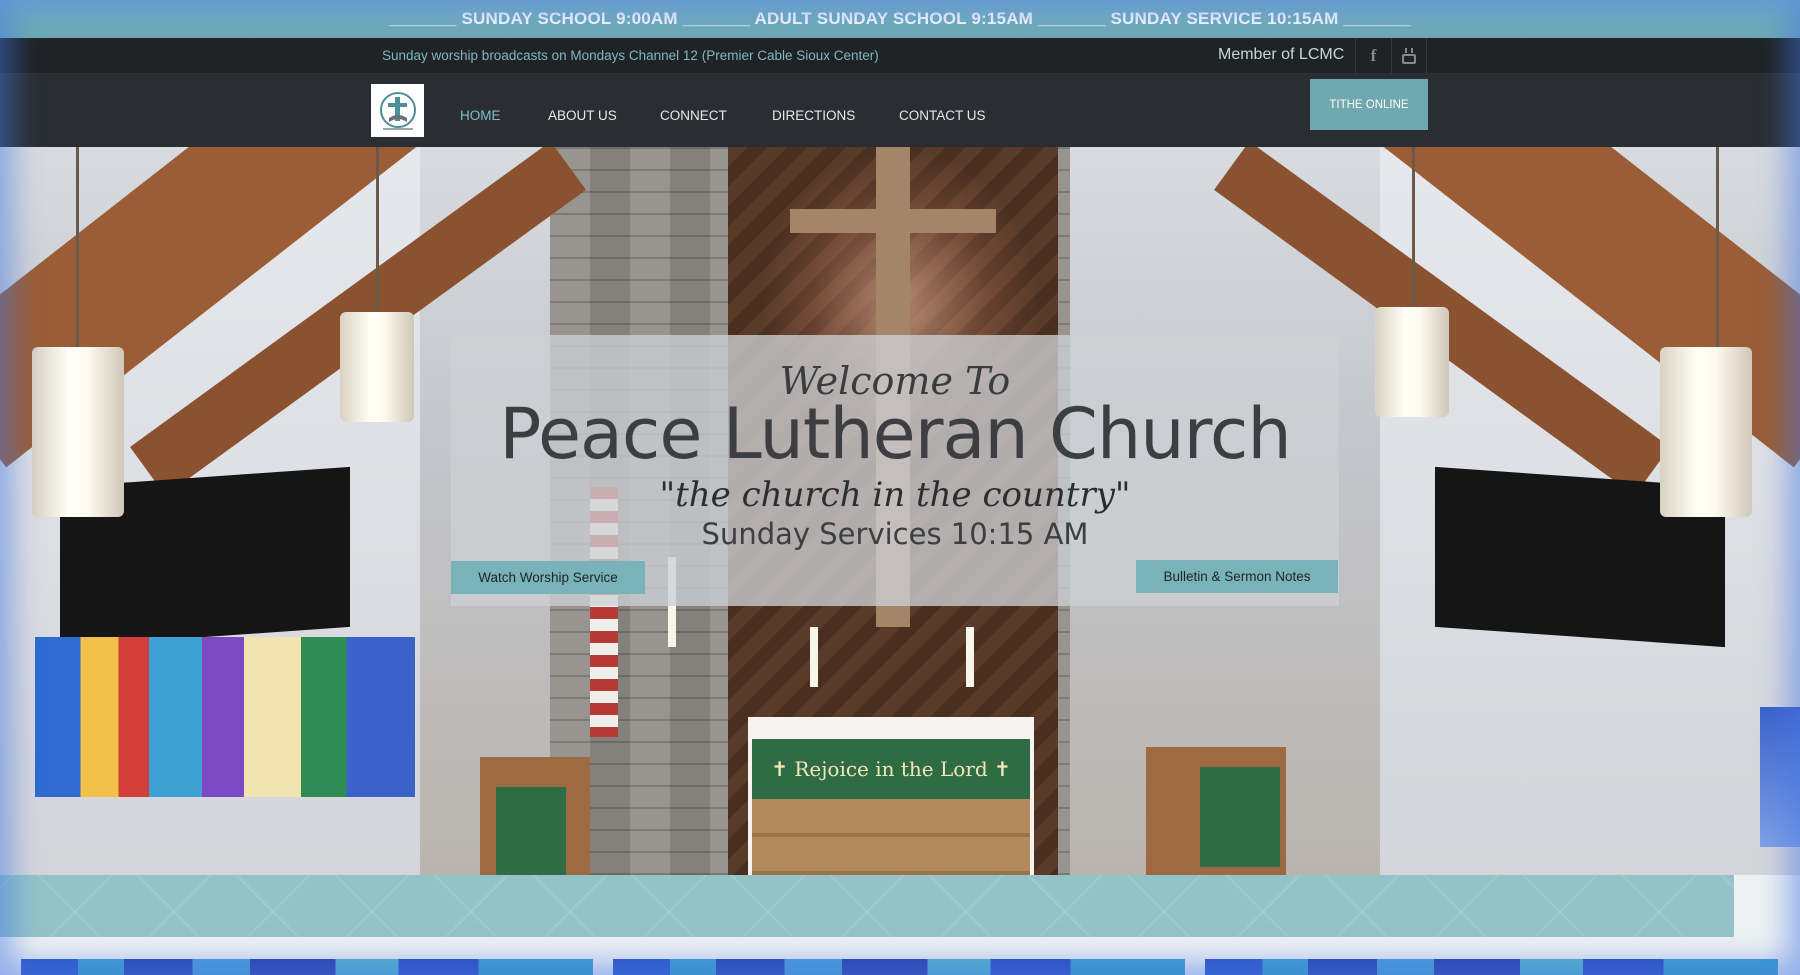  What do you see at coordinates (1767, 906) in the screenshot?
I see `band-gap` at bounding box center [1767, 906].